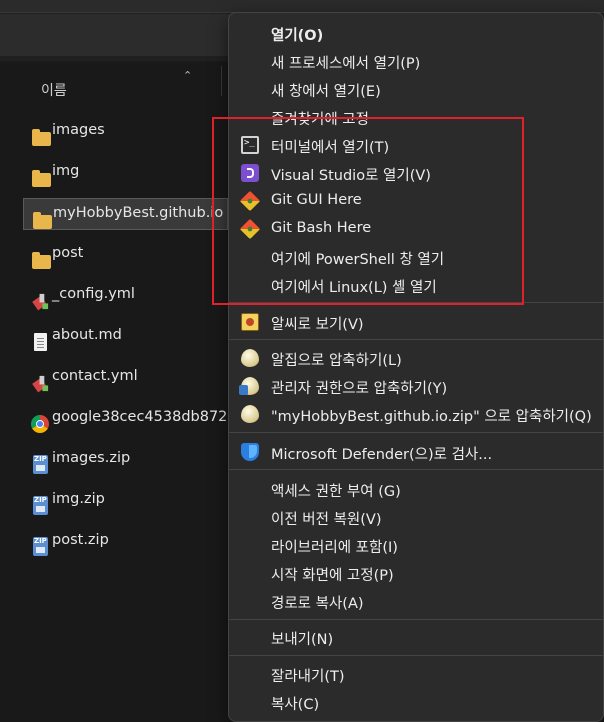 This screenshot has width=604, height=722. What do you see at coordinates (332, 576) in the screenshot?
I see `menu-item-label: 시작 화면에 고정(P)` at bounding box center [332, 576].